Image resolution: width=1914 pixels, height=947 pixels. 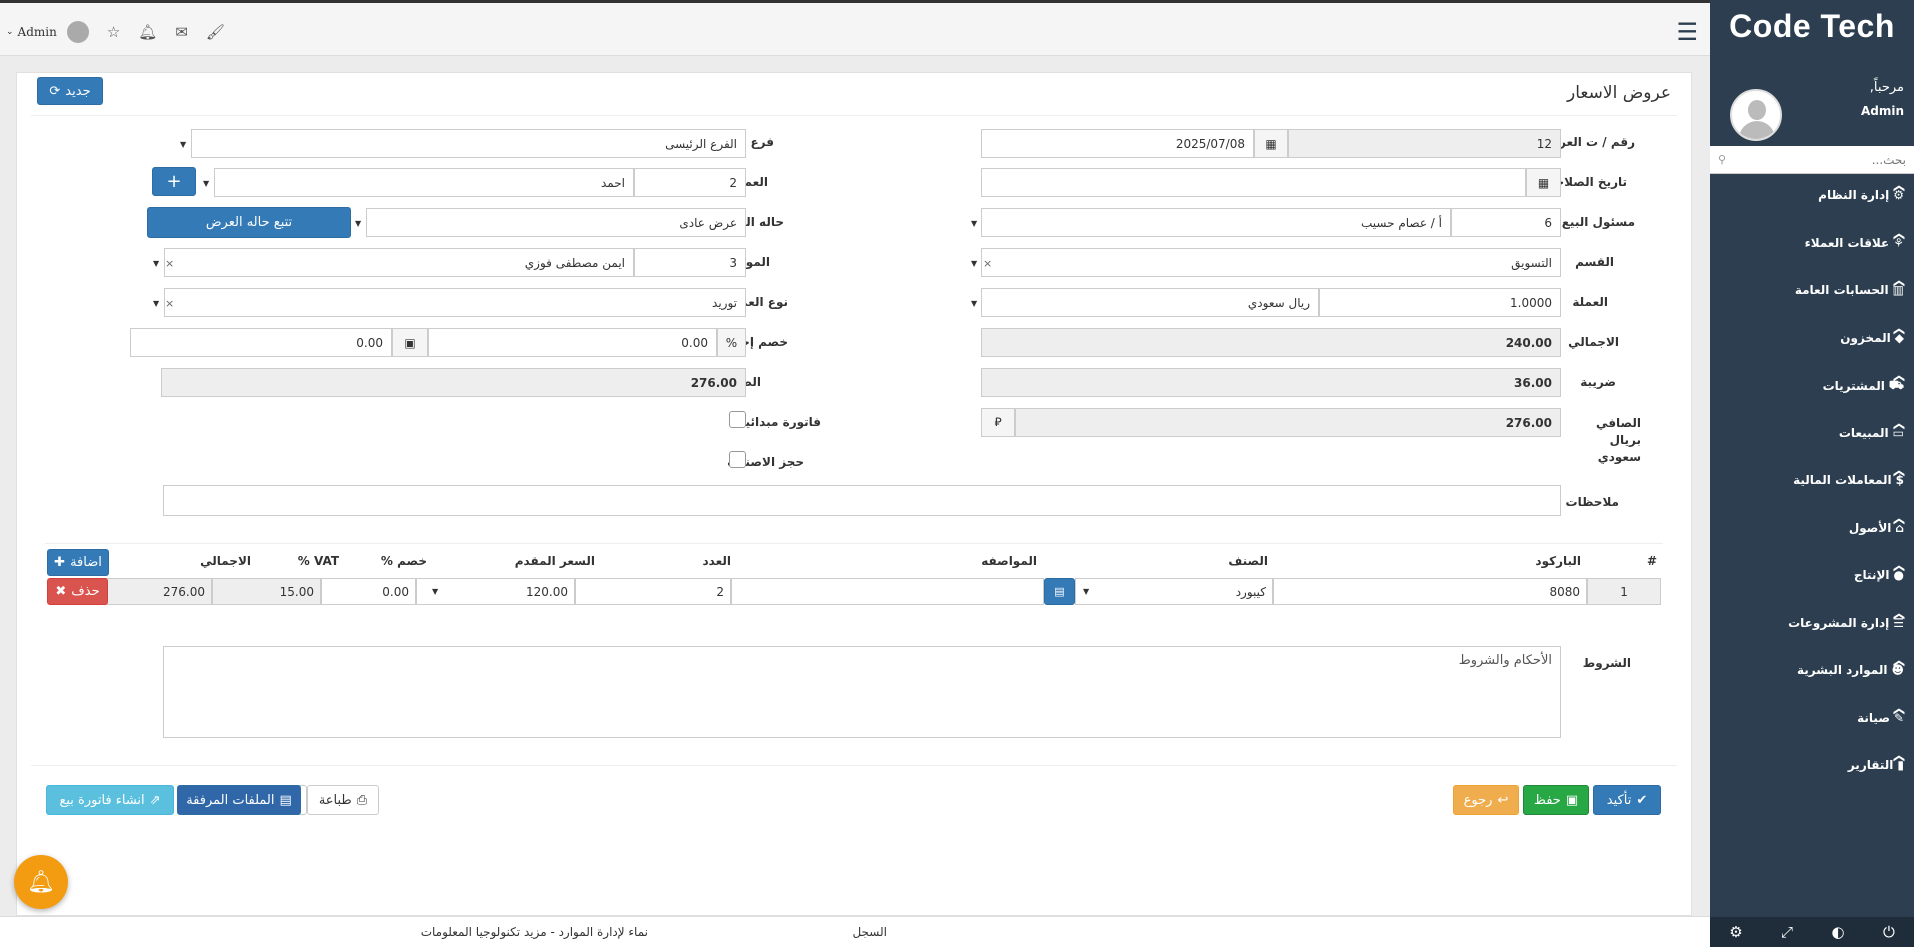 What do you see at coordinates (869, 932) in the screenshot?
I see `log-link: السجل` at bounding box center [869, 932].